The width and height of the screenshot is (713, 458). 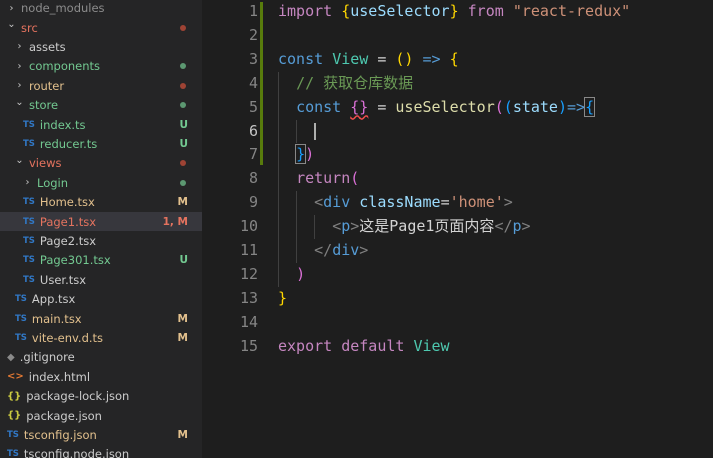 I want to click on code-line: return(, so click(x=318, y=179).